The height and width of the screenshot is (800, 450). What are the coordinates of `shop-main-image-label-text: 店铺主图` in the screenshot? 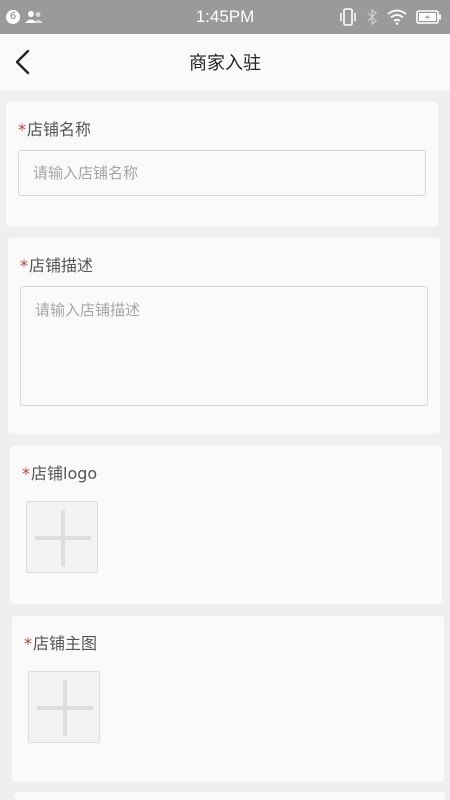 It's located at (65, 643).